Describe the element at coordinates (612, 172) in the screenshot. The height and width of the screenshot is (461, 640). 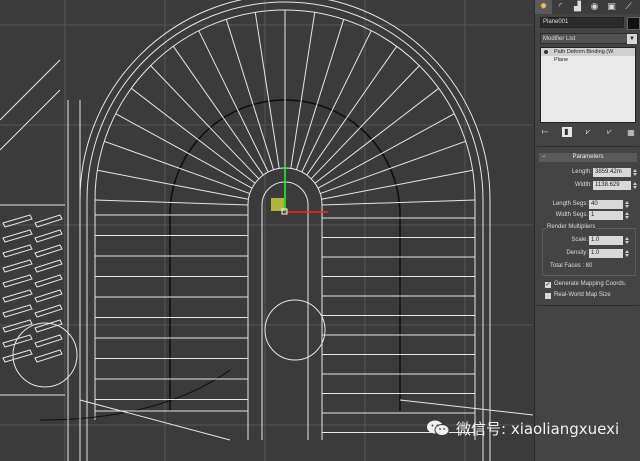
I see `length-spinner: 3859.42m` at that location.